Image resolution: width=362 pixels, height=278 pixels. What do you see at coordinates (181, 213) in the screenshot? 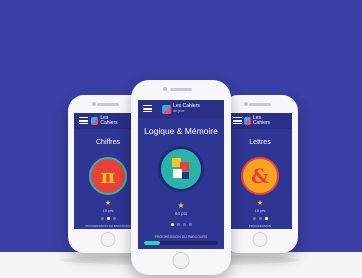
I see `score-text: 94 pts` at bounding box center [181, 213].